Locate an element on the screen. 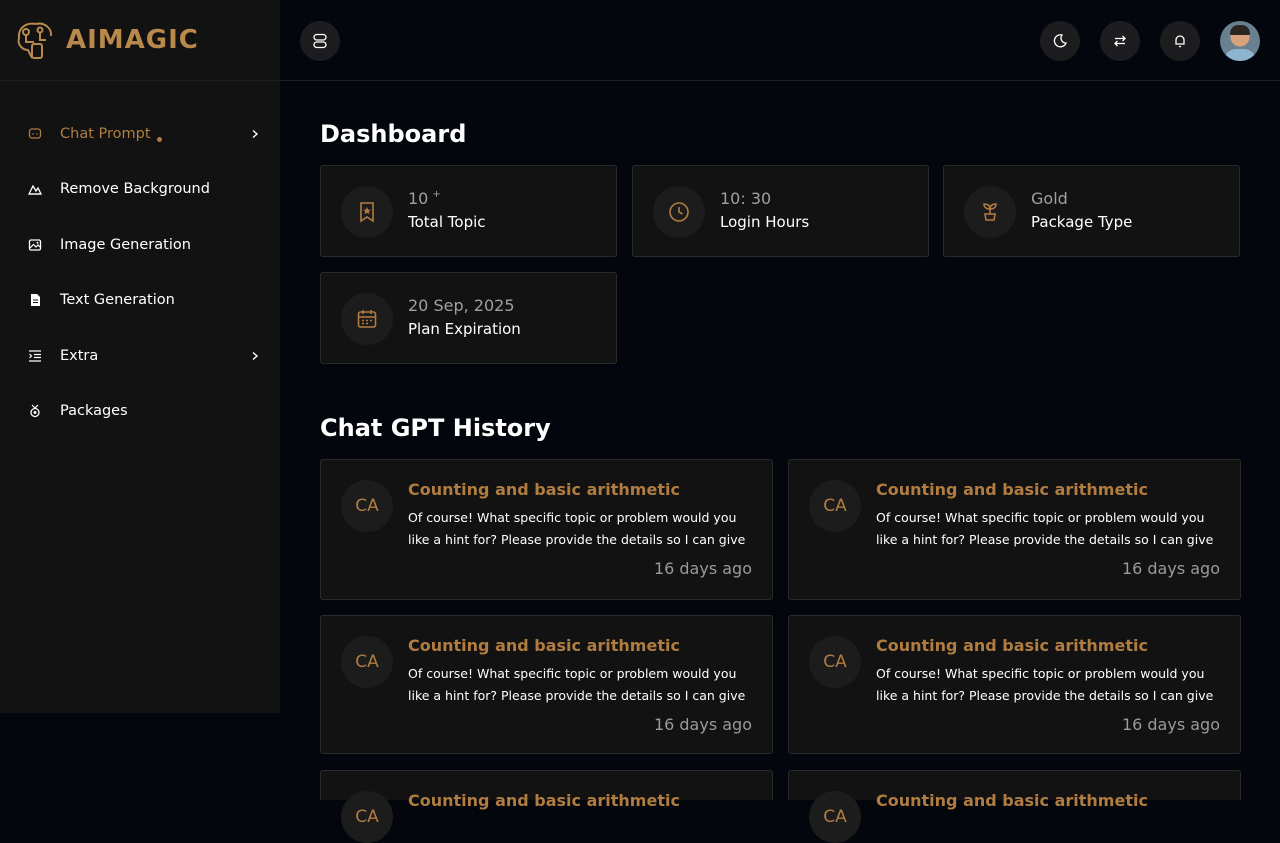 The image size is (1280, 843). sidebar-item-label: Packages is located at coordinates (94, 411).